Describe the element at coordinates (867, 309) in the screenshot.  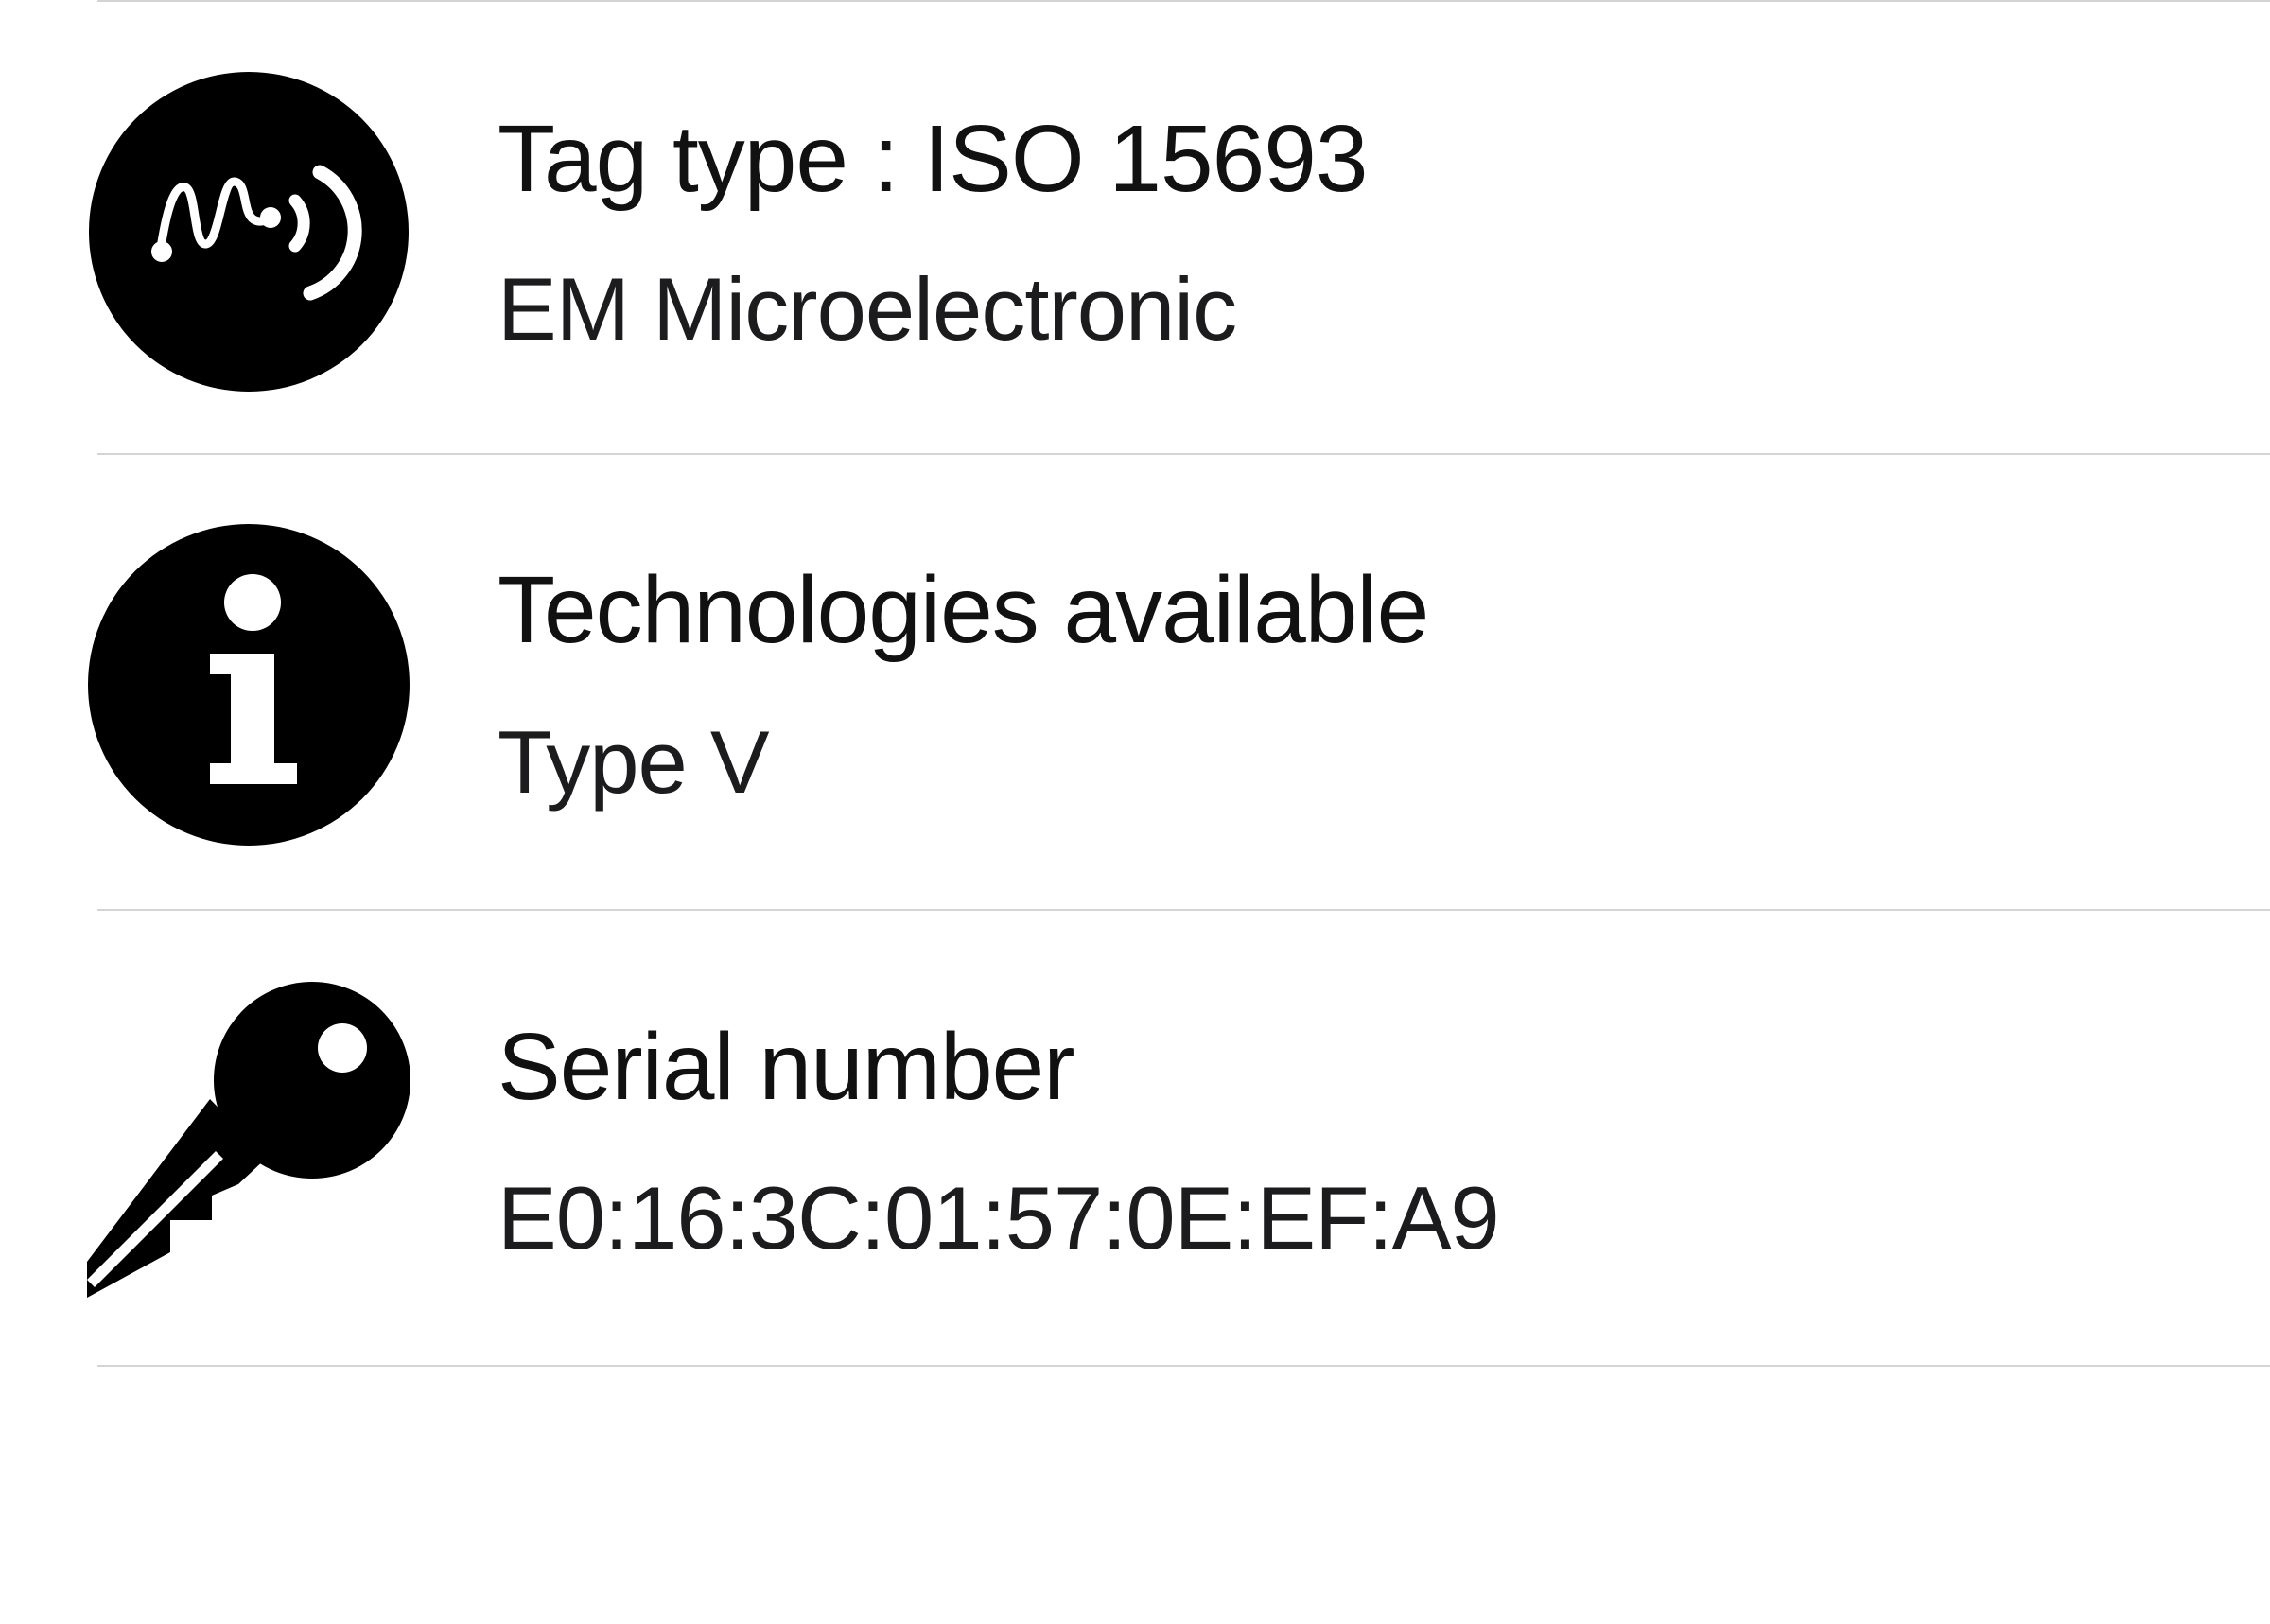
I see `item-subtitle: EM Microelectronic` at that location.